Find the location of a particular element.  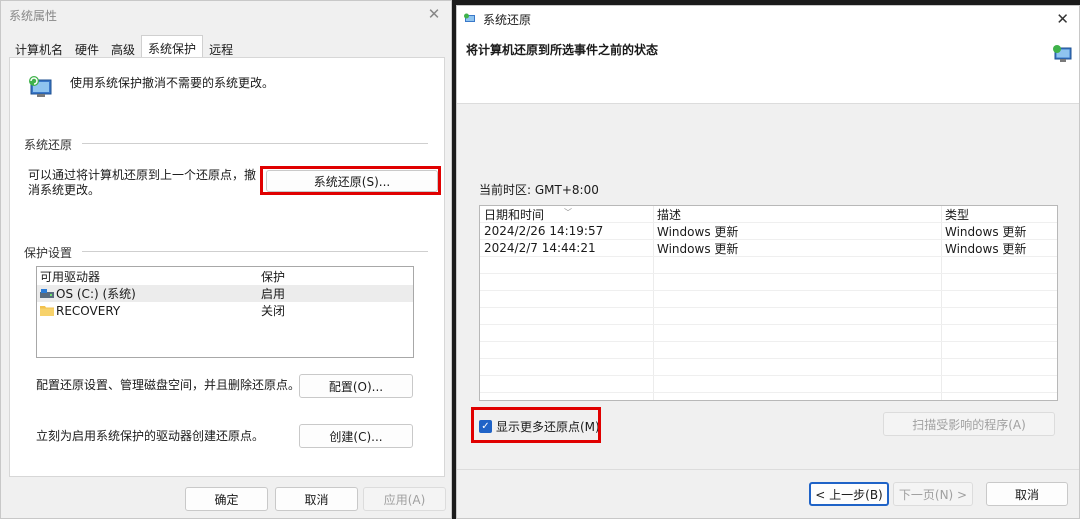

intro-text: 使用系统保护撤消不需要的系统更改。 is located at coordinates (172, 83).